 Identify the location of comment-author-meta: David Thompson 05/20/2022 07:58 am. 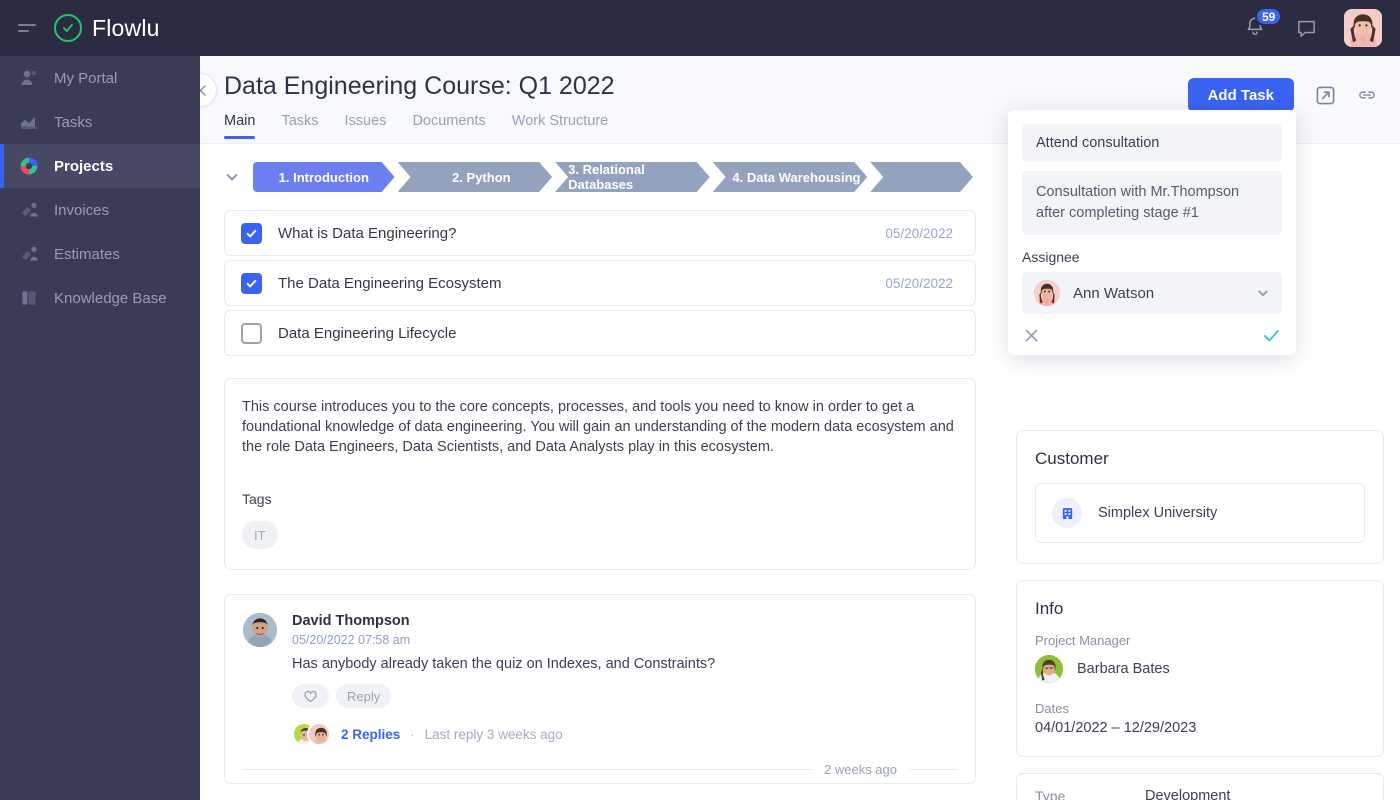
(351, 630).